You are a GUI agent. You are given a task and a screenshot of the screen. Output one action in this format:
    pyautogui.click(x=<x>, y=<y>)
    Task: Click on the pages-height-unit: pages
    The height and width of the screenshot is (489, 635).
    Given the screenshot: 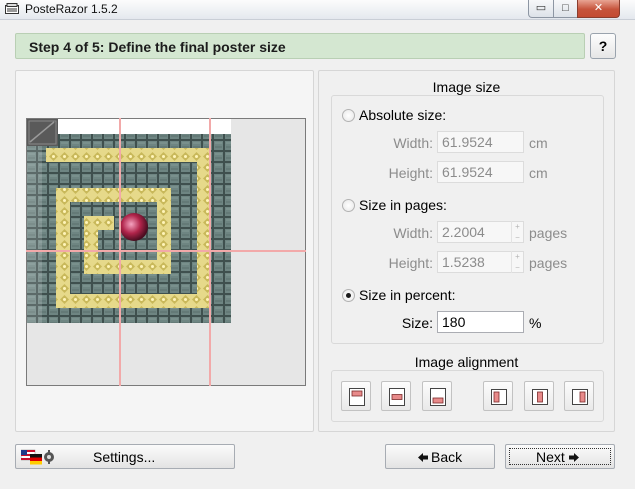 What is the action you would take?
    pyautogui.click(x=548, y=263)
    